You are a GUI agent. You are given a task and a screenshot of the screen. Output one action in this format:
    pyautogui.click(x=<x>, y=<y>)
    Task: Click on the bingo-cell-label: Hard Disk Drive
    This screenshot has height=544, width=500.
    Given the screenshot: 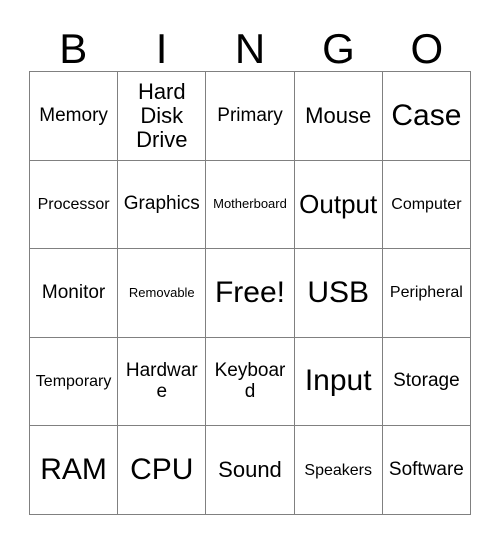 What is the action you would take?
    pyautogui.click(x=162, y=115)
    